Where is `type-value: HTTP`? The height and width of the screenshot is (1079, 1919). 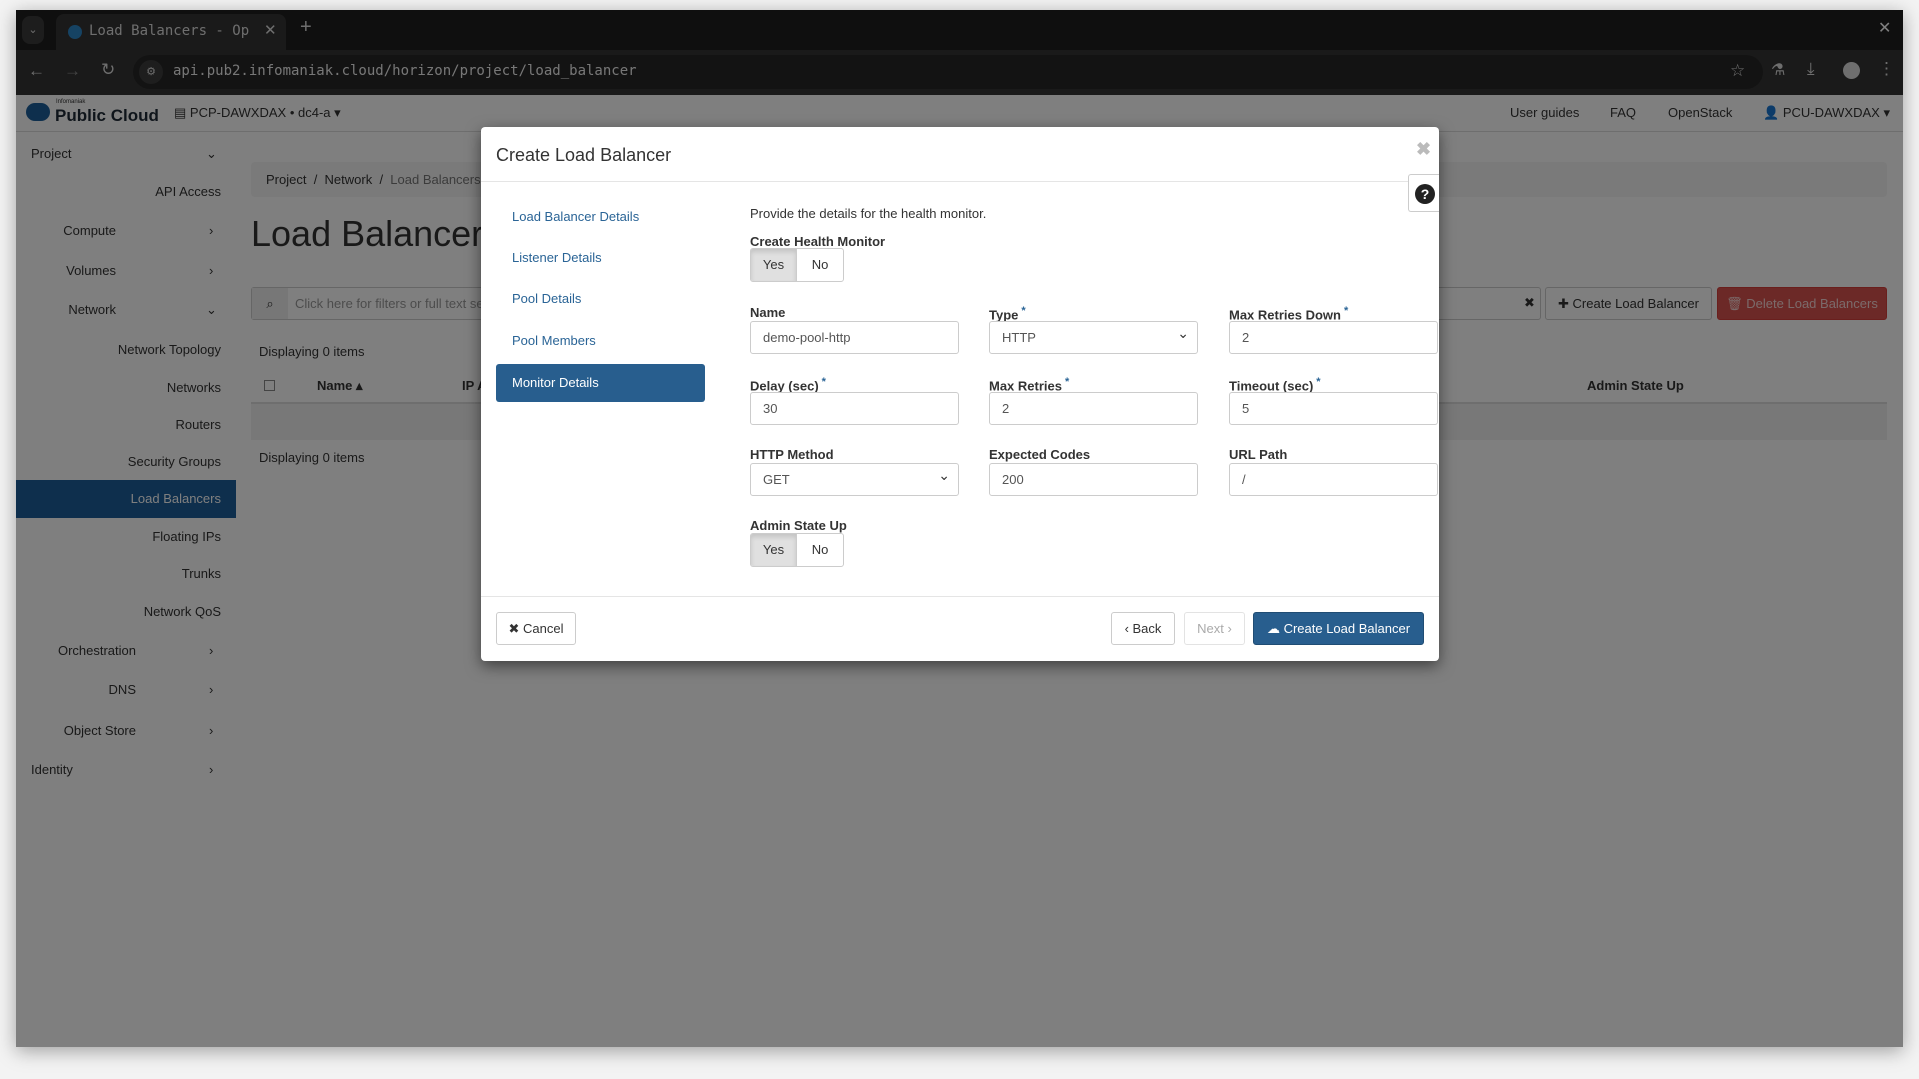 type-value: HTTP is located at coordinates (1019, 337).